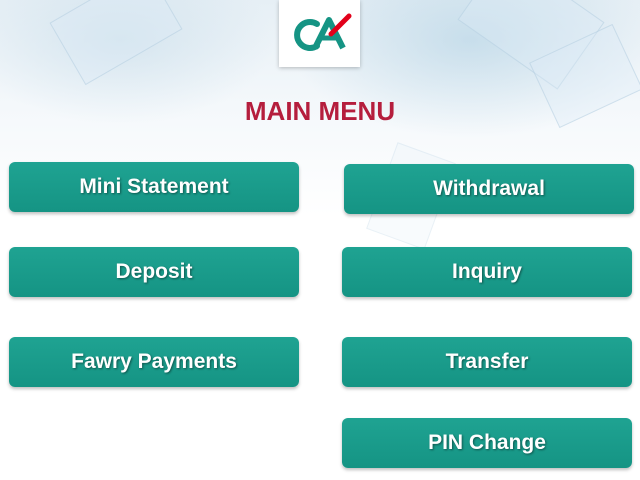 The height and width of the screenshot is (480, 640). I want to click on page-title: MAIN MENU, so click(320, 111).